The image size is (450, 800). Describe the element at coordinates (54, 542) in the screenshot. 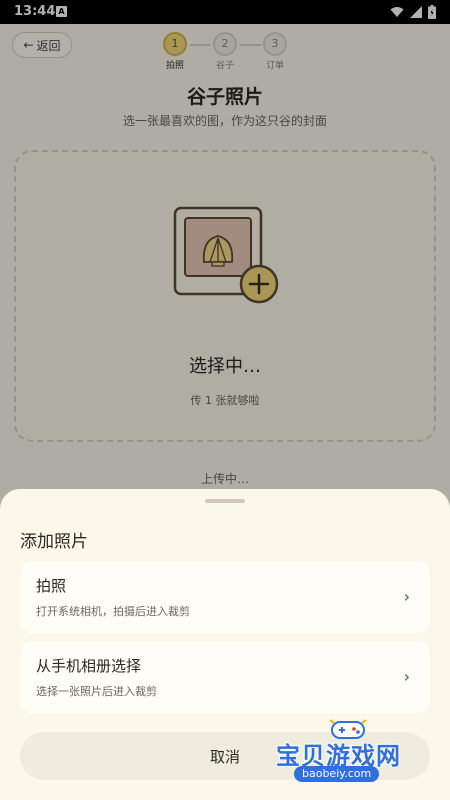

I see `sheet-title: 添加照片` at that location.